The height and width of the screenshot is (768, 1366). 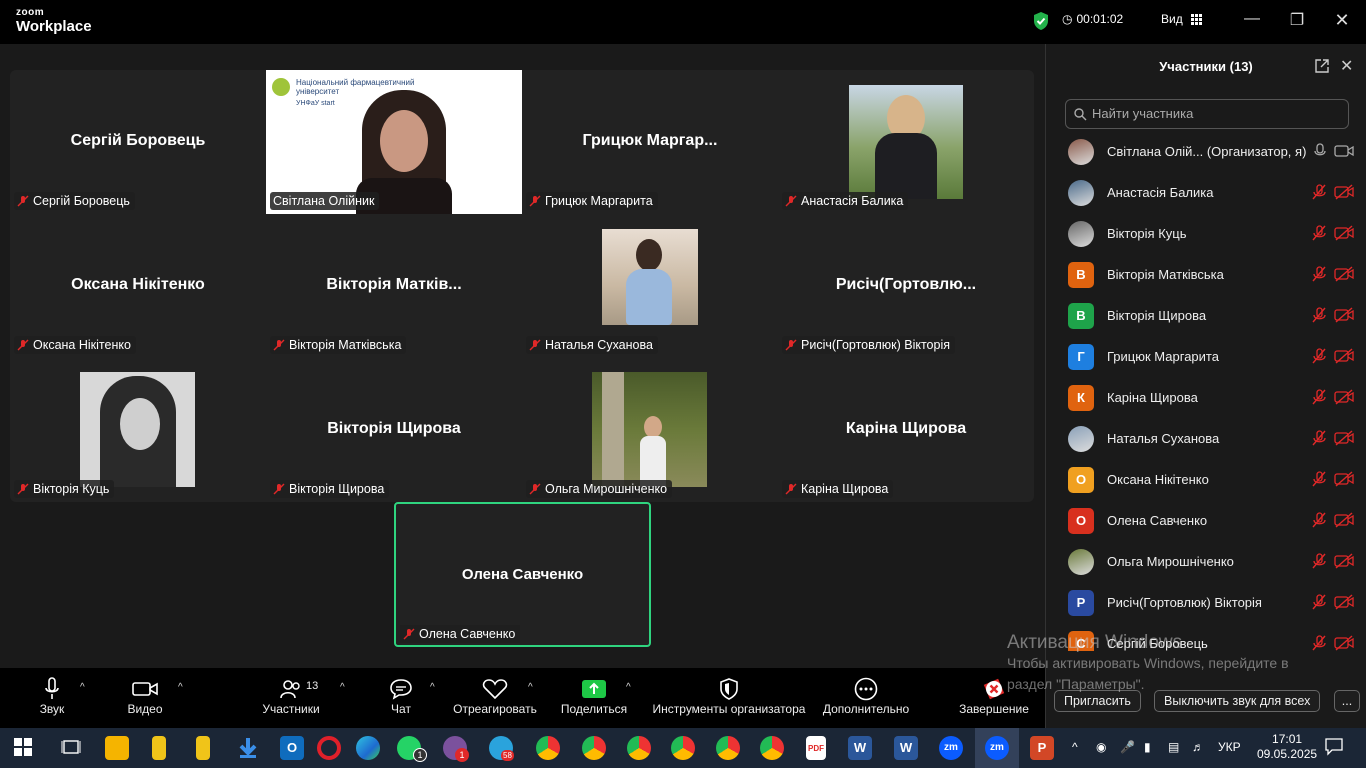 What do you see at coordinates (291, 696) in the screenshot?
I see `participants-button: 13 Участники` at bounding box center [291, 696].